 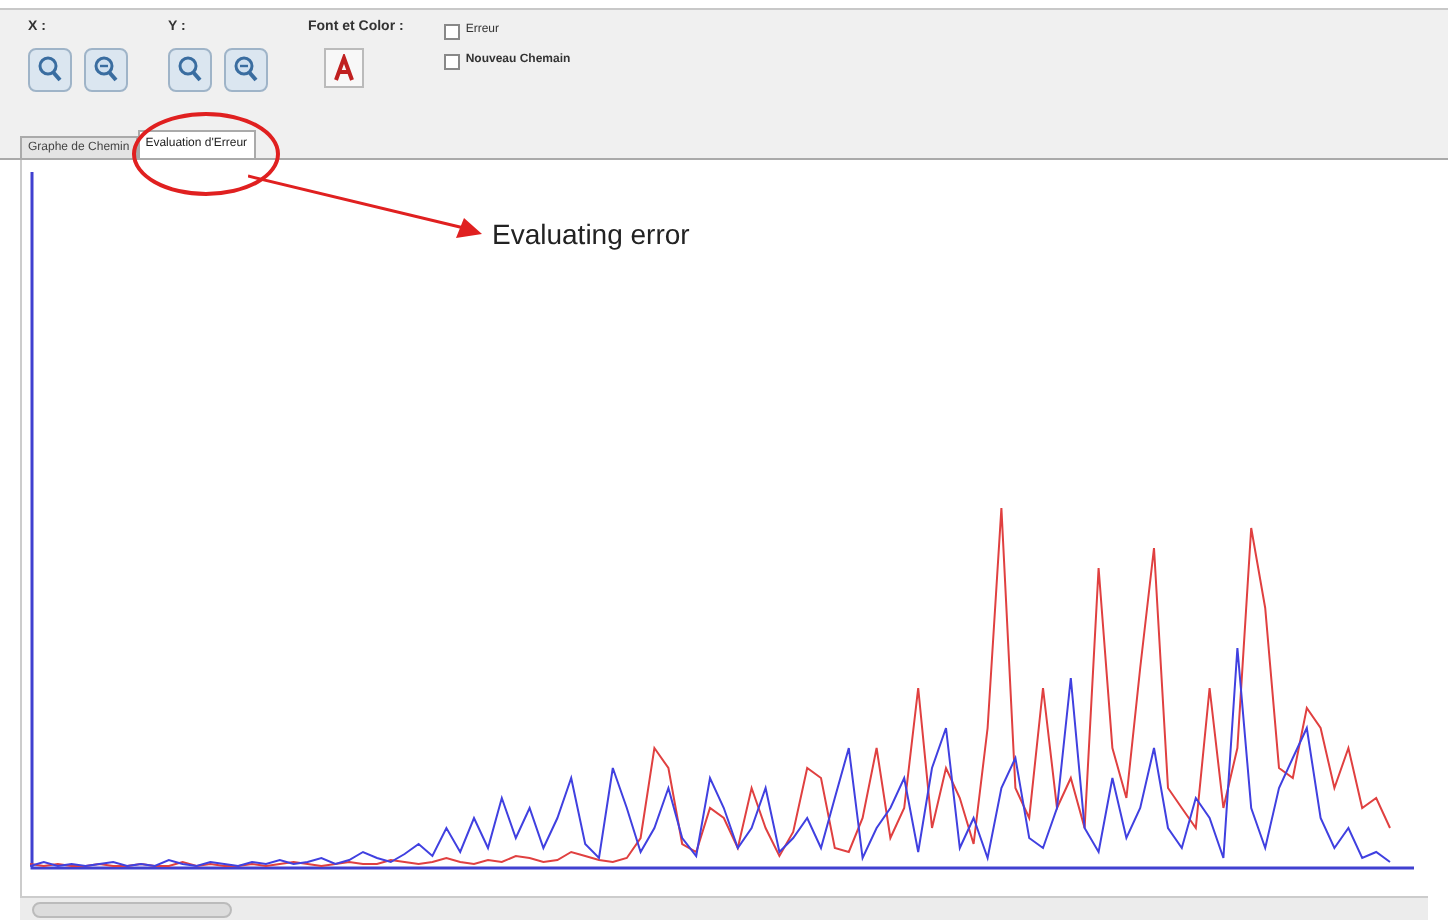 I want to click on font-color-icon, so click(x=344, y=67).